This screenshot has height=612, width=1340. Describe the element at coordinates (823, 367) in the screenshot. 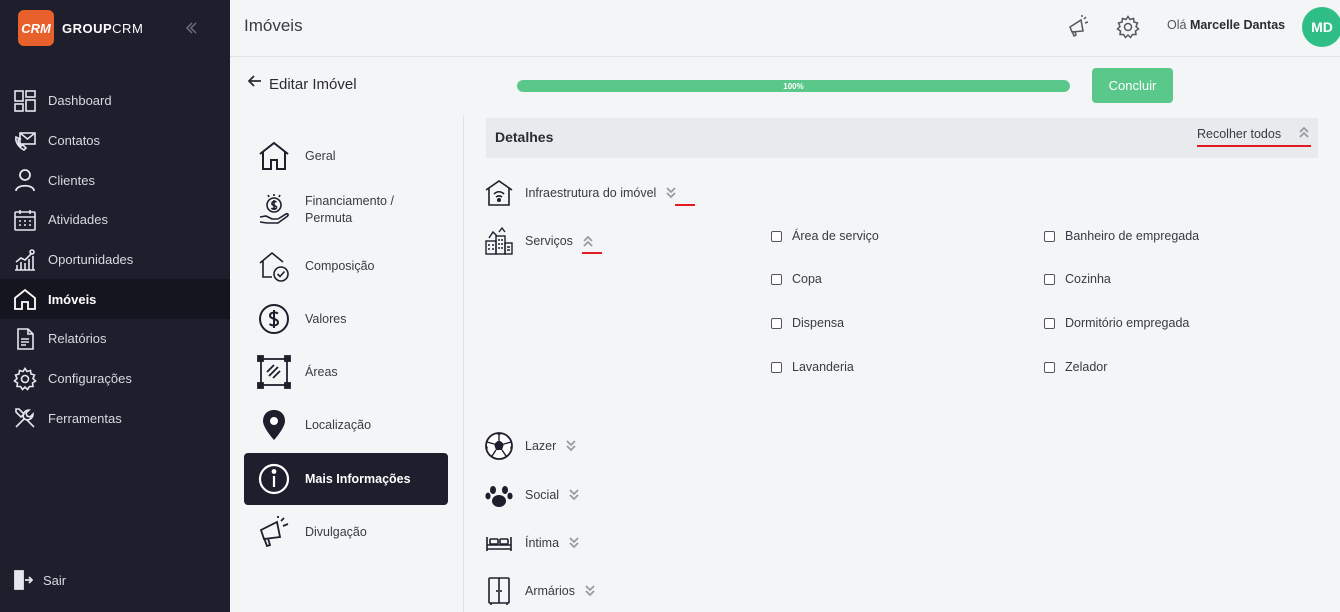

I see `checkbox-label: Lavanderia` at that location.